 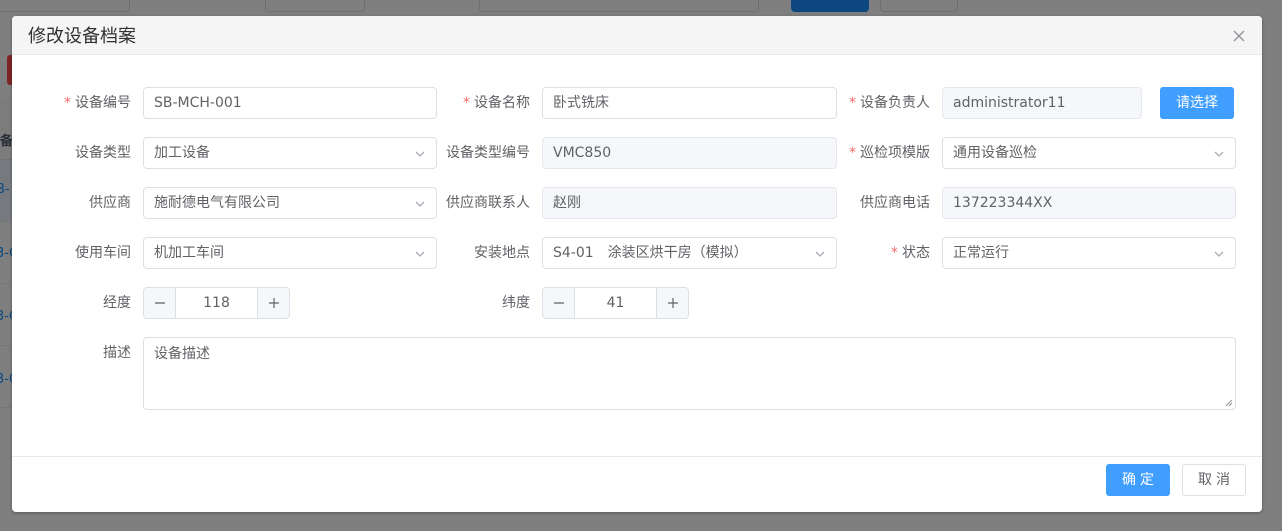 What do you see at coordinates (981, 253) in the screenshot?
I see `status-value: 正常运行` at bounding box center [981, 253].